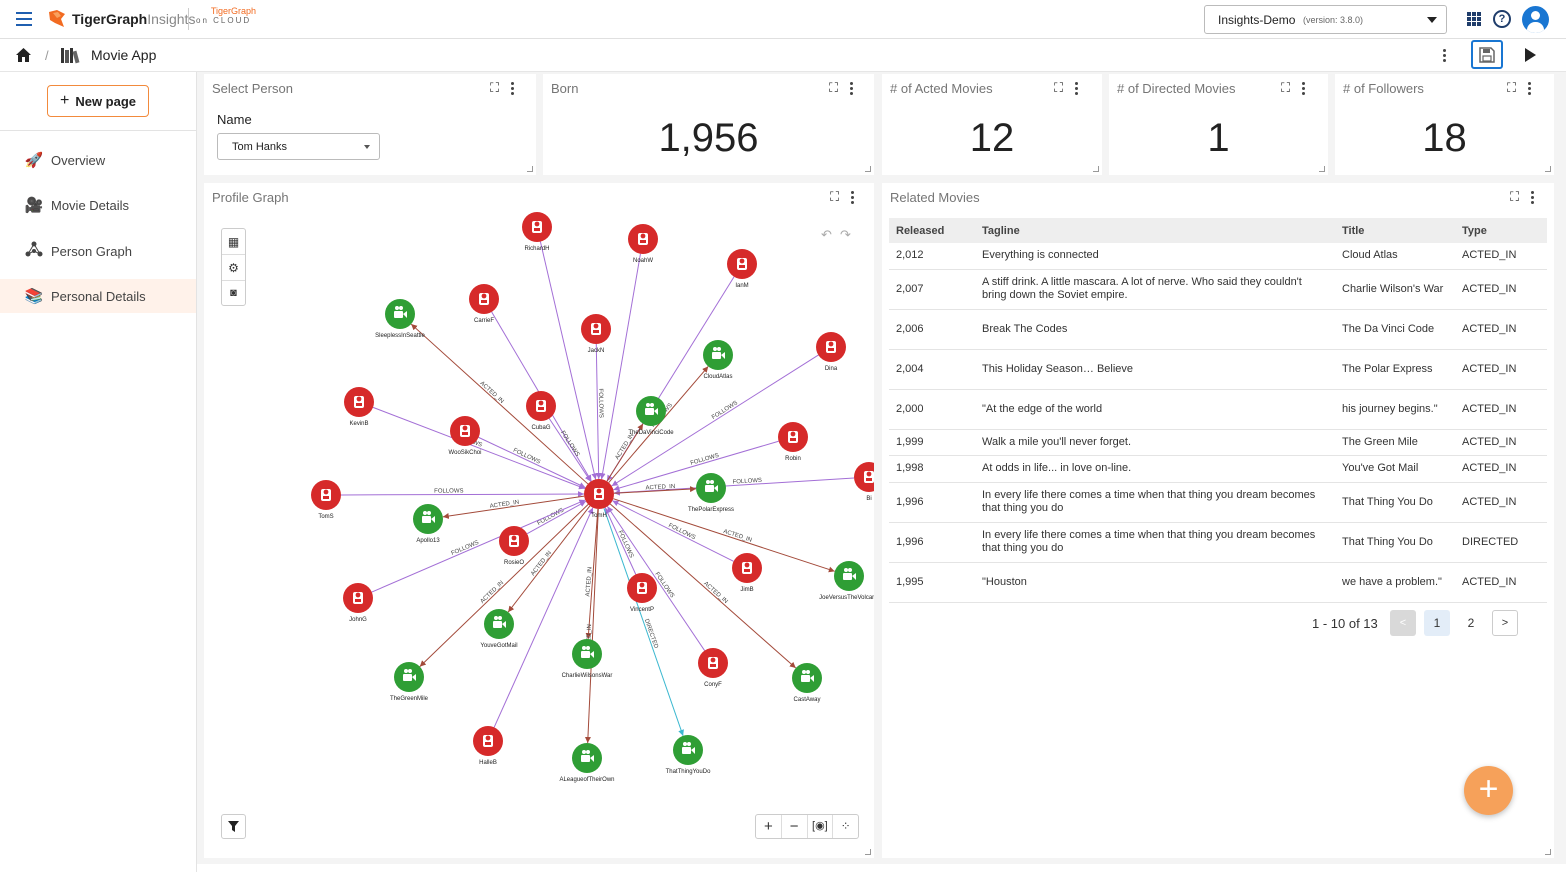  Describe the element at coordinates (826, 235) in the screenshot. I see `undo-icon: ↶` at that location.